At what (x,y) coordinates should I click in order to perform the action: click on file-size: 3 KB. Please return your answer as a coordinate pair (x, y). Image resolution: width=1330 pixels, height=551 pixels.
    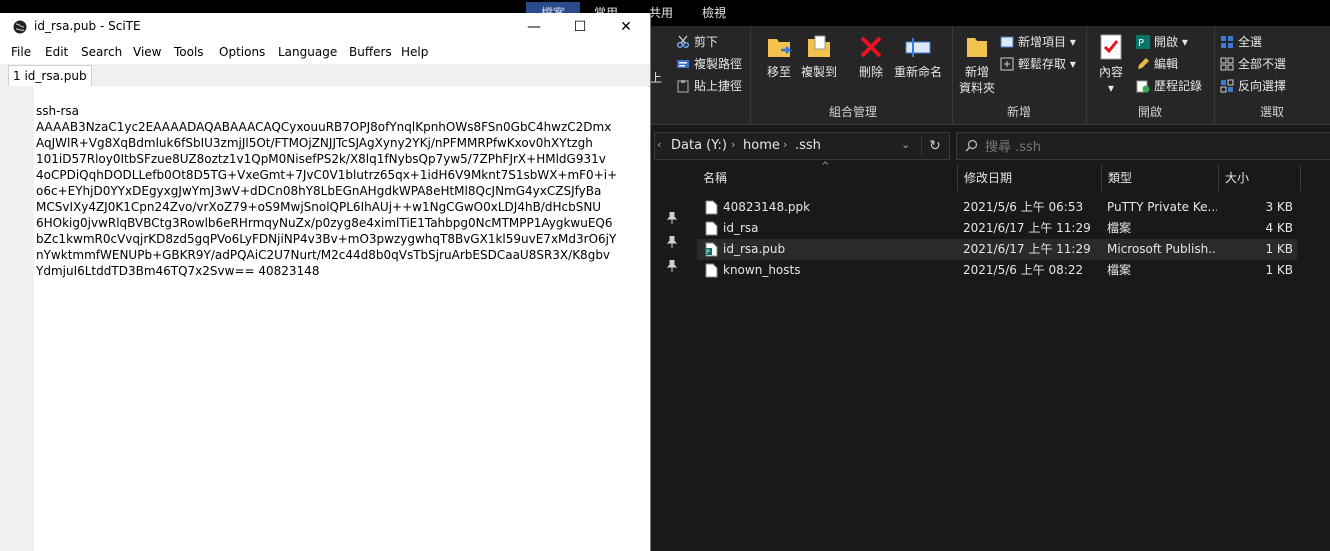
    Looking at the image, I should click on (1279, 207).